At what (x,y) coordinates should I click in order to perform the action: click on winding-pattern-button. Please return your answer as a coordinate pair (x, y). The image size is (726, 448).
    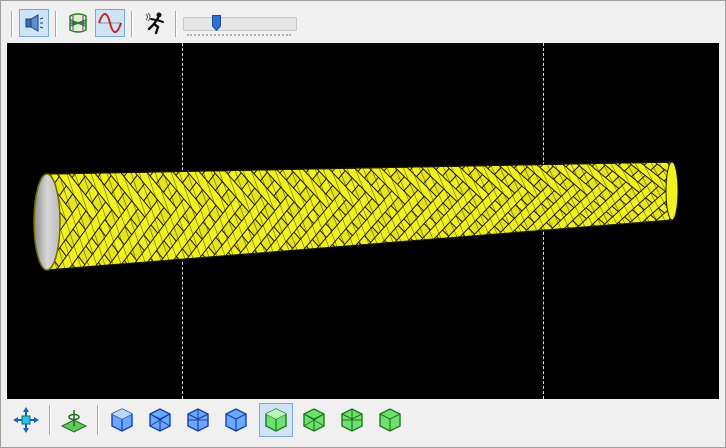
    Looking at the image, I should click on (78, 23).